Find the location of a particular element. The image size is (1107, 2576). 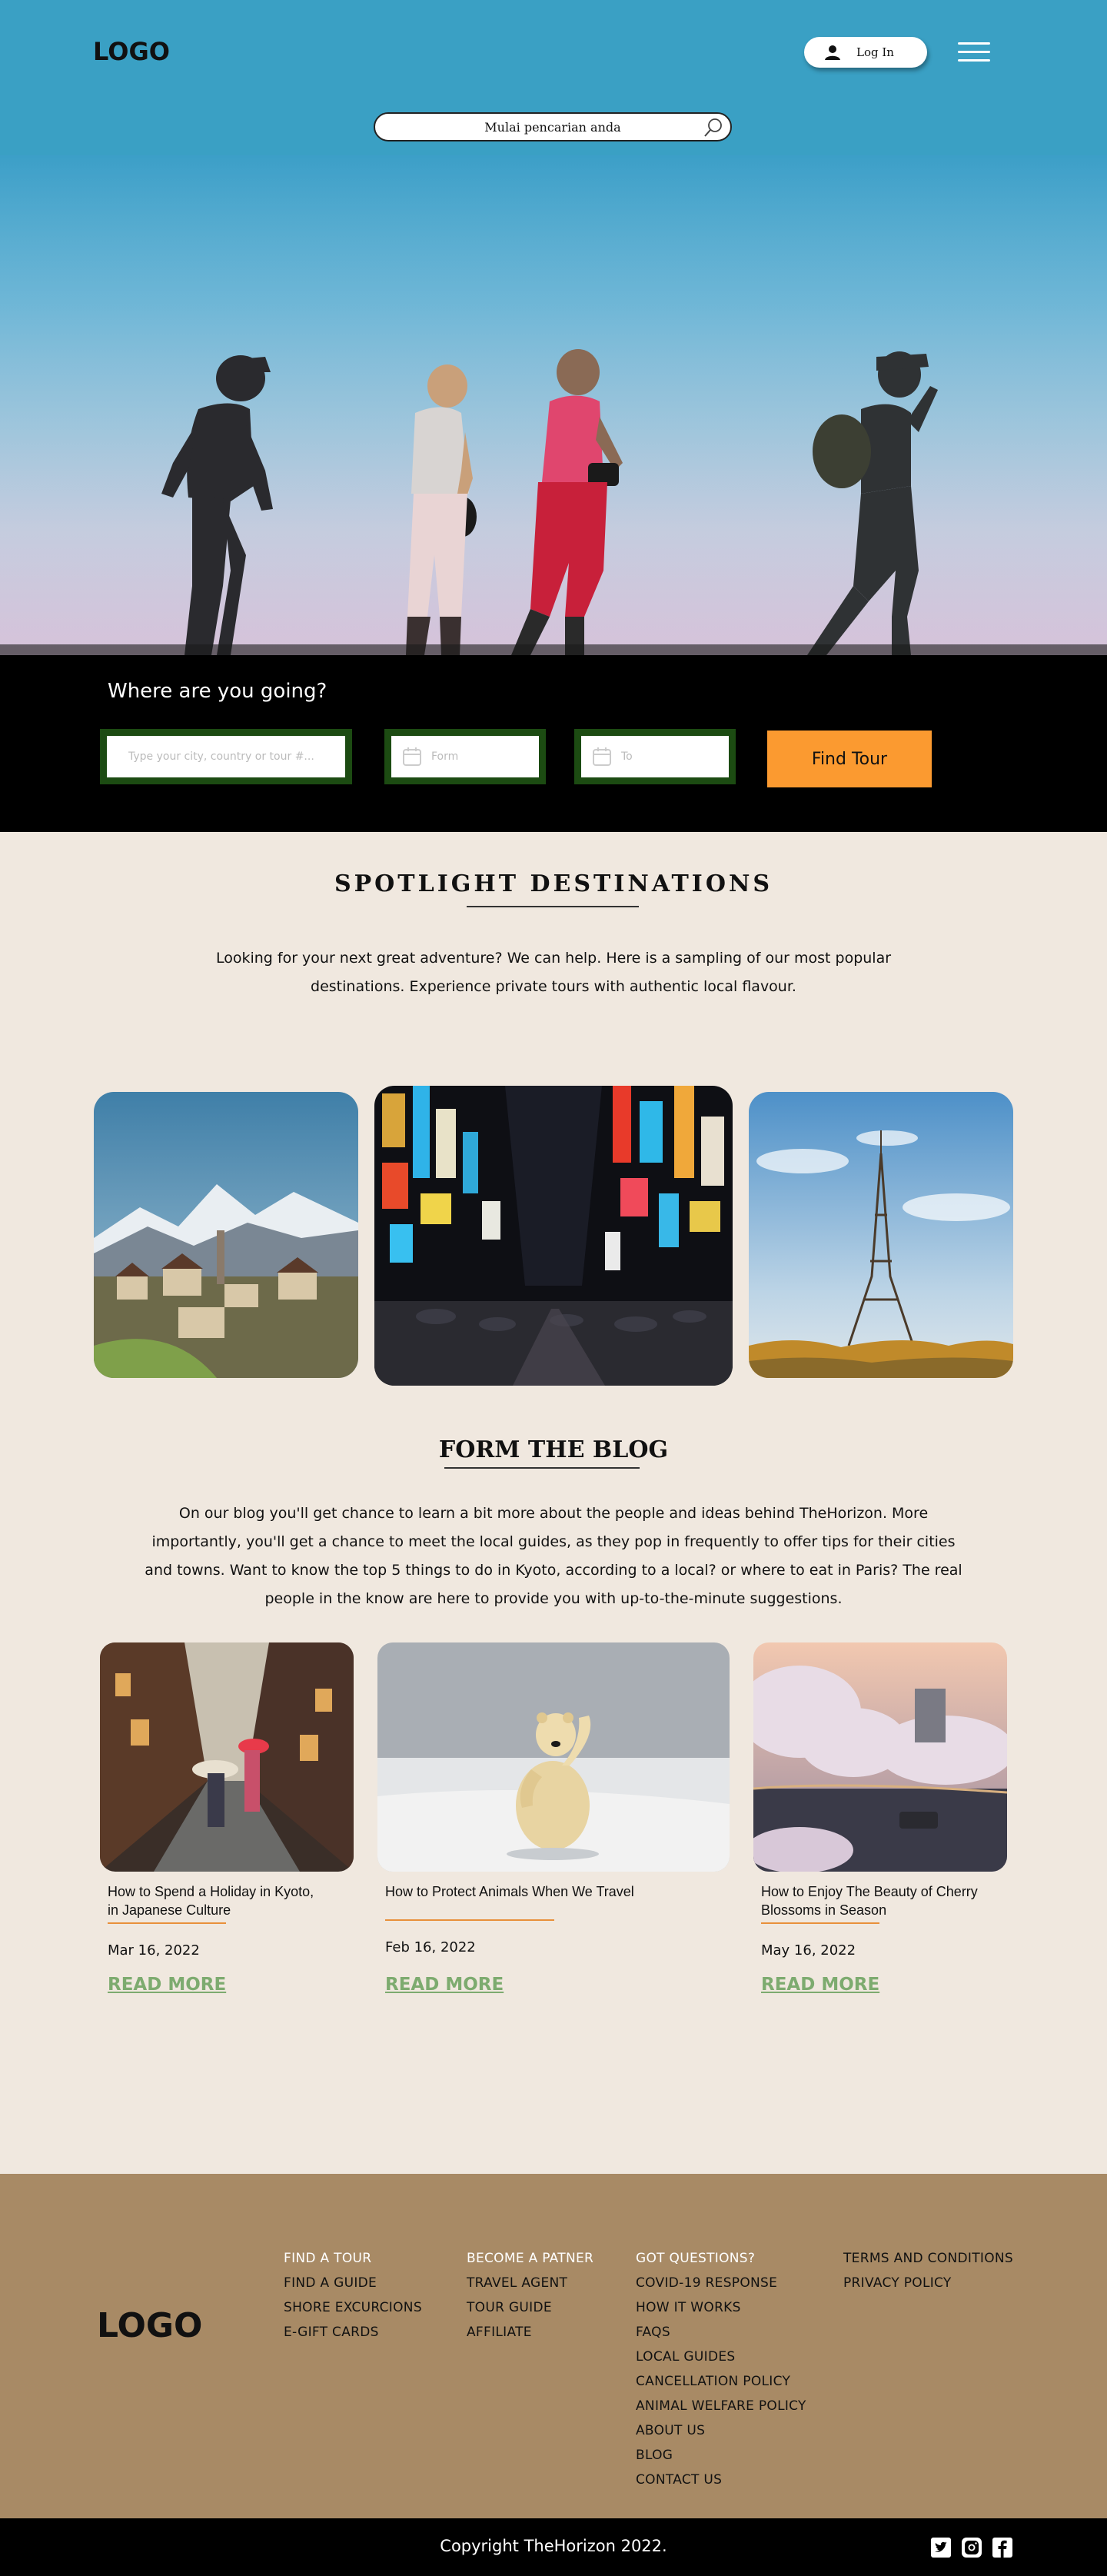

destination-field is located at coordinates (226, 756).